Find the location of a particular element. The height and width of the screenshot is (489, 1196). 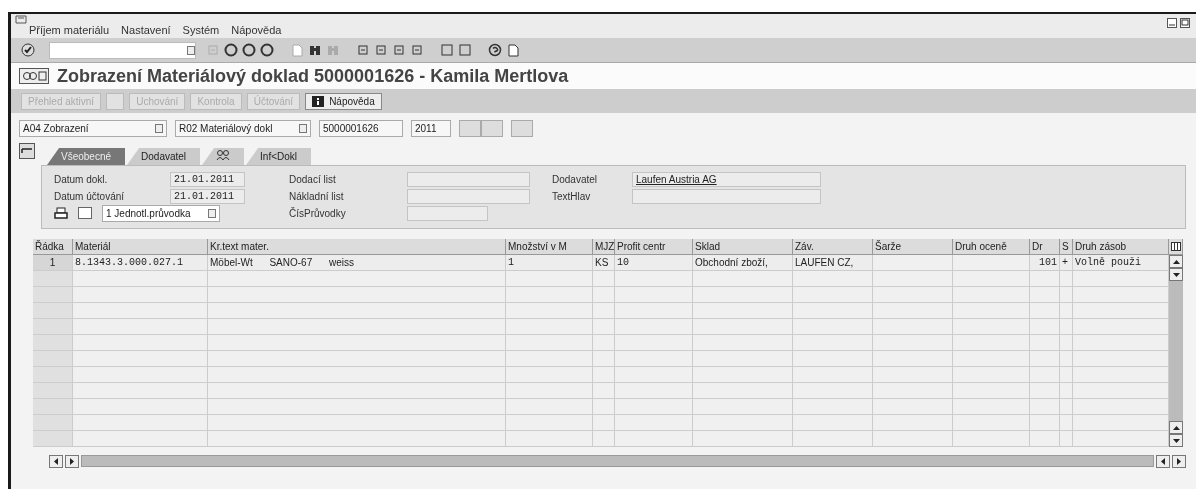

help-button: Nápověda is located at coordinates (343, 101).